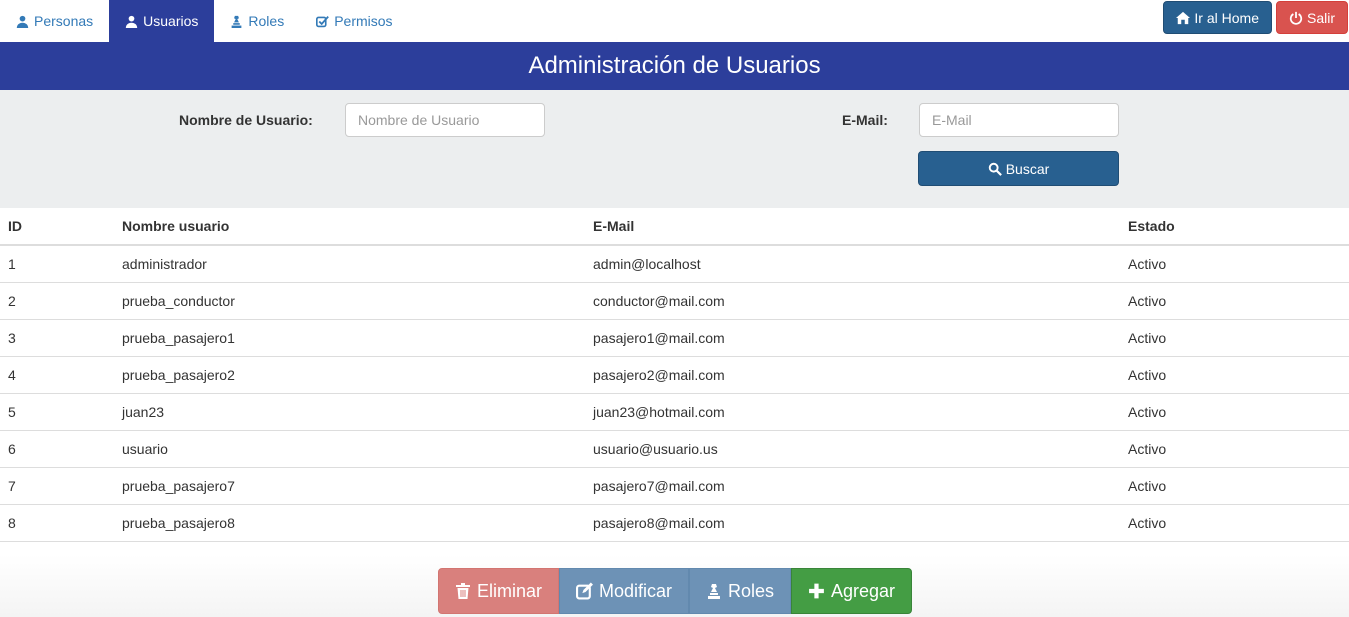 Image resolution: width=1349 pixels, height=617 pixels. I want to click on header-actions: Ir al Home Salir, so click(1255, 17).